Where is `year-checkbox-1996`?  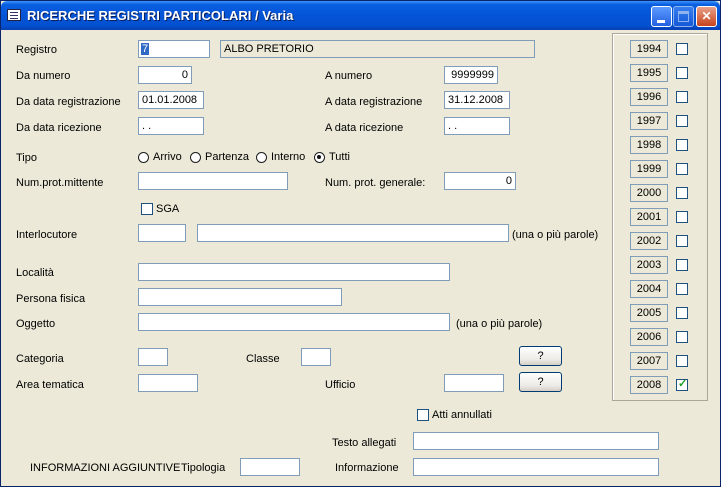 year-checkbox-1996 is located at coordinates (682, 97).